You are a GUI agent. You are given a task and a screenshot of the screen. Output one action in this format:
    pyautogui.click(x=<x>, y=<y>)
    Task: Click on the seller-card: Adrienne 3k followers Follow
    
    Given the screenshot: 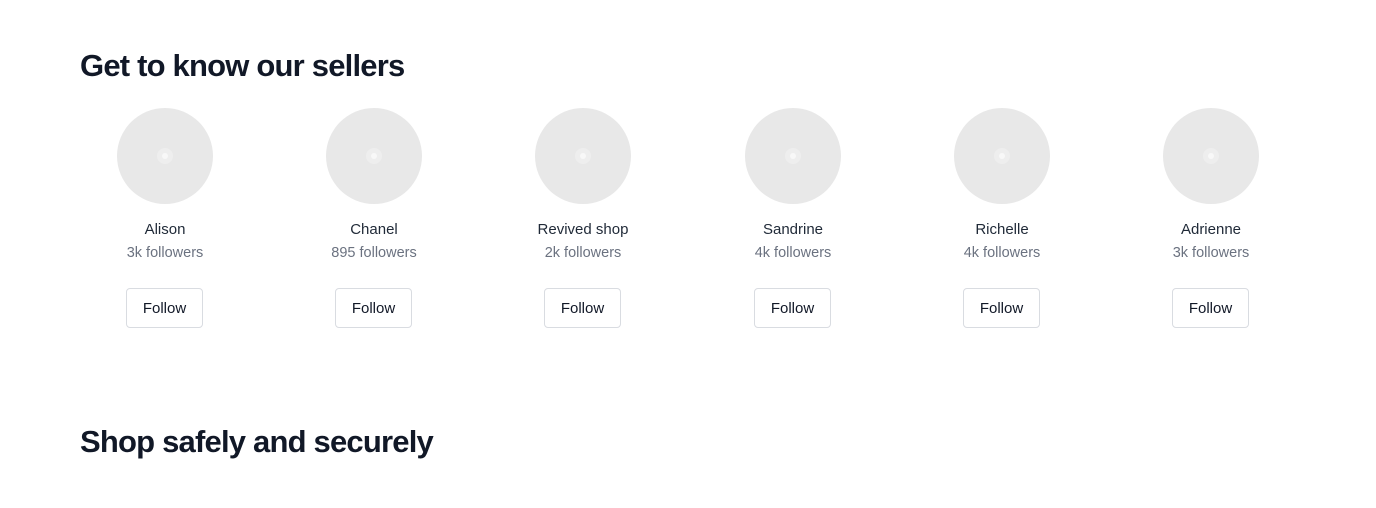 What is the action you would take?
    pyautogui.click(x=1211, y=223)
    